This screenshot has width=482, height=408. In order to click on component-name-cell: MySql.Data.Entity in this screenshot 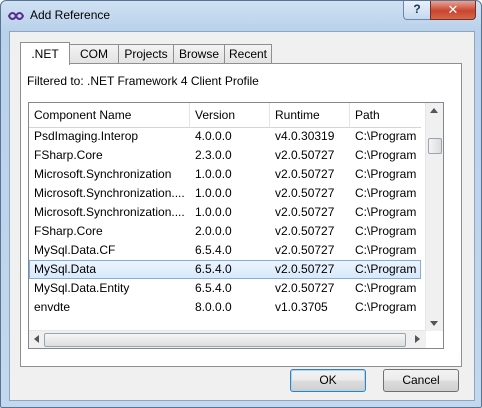, I will do `click(82, 288)`.